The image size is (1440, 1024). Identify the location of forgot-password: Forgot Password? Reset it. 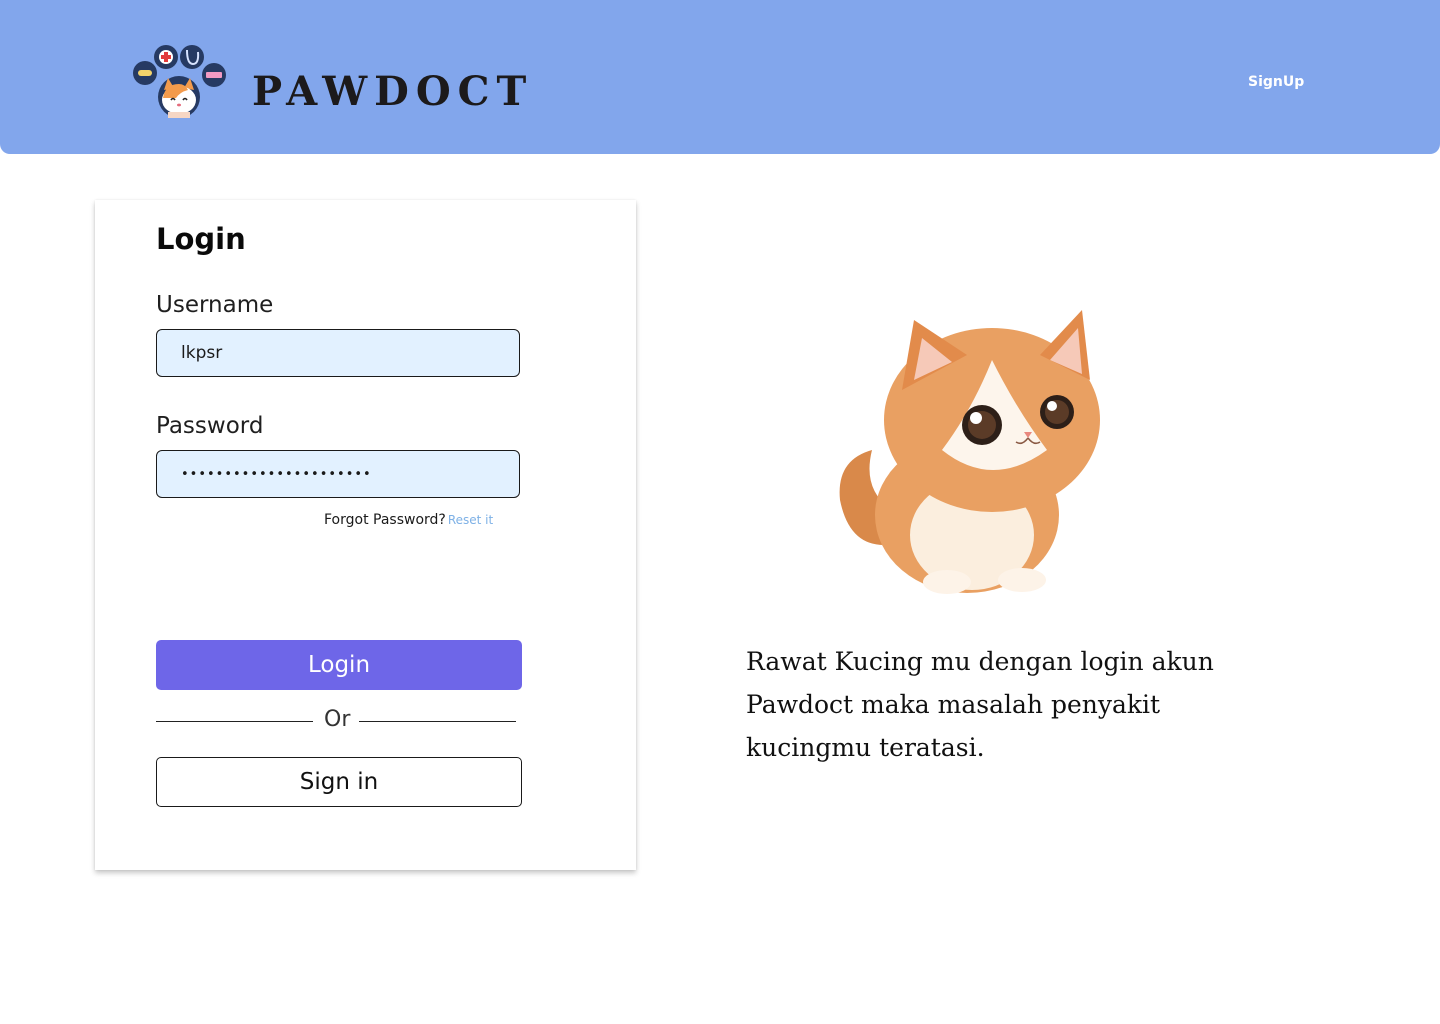
(408, 520).